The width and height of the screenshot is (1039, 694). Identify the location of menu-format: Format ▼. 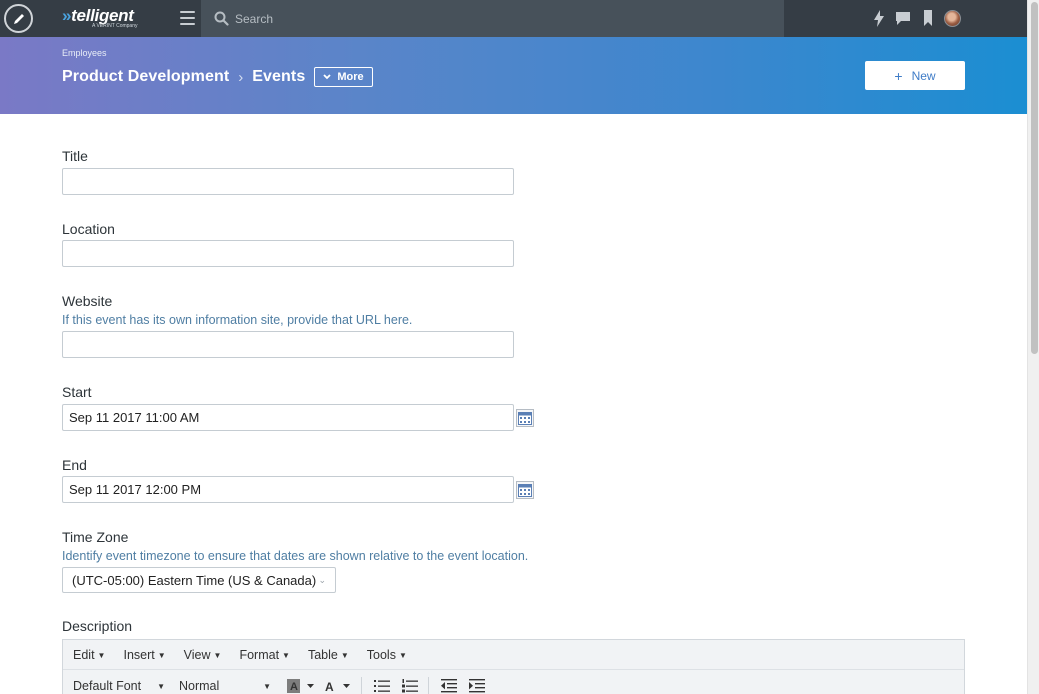
(264, 655).